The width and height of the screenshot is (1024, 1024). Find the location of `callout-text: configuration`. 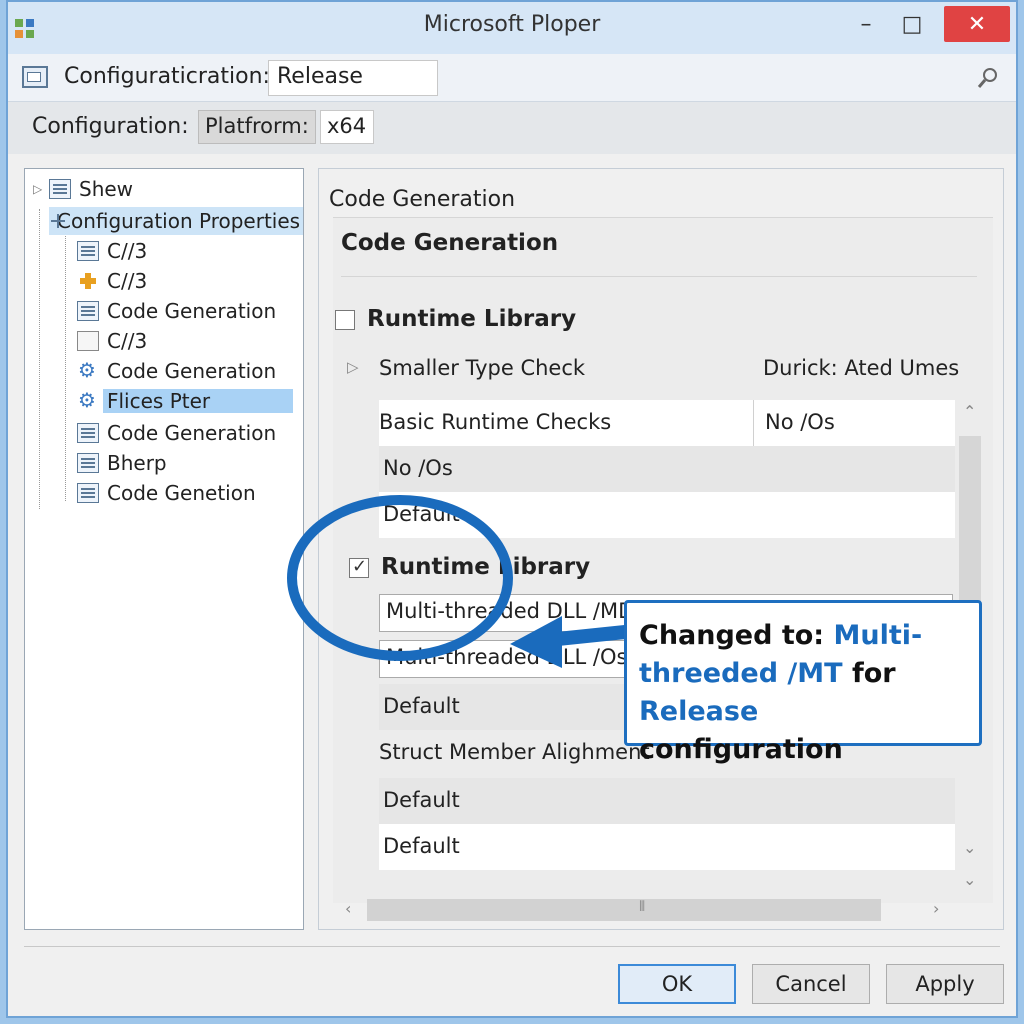

callout-text: configuration is located at coordinates (741, 749).